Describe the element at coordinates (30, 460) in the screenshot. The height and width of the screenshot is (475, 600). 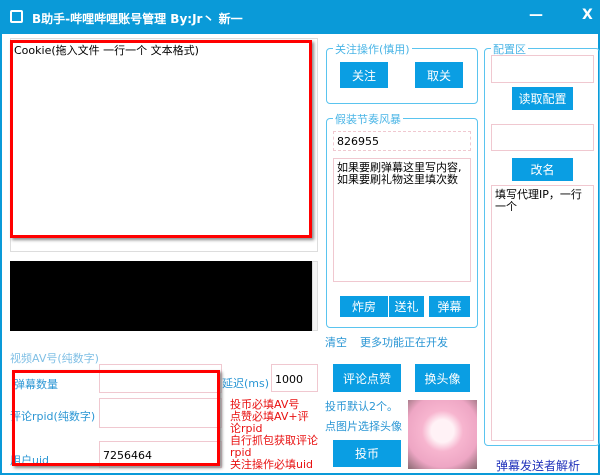
I see `uid-label: 用户uid` at that location.